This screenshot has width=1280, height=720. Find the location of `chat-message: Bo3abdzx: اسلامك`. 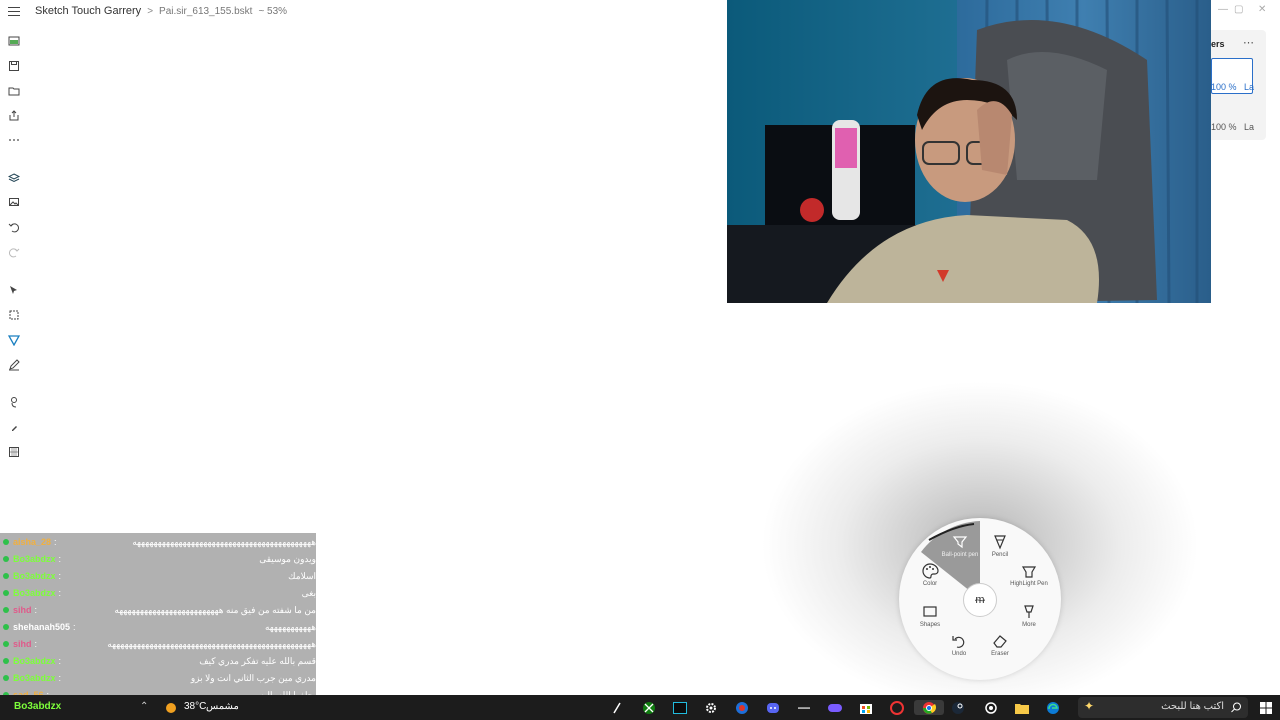

chat-message: Bo3abdzx: اسلامك is located at coordinates (158, 576).